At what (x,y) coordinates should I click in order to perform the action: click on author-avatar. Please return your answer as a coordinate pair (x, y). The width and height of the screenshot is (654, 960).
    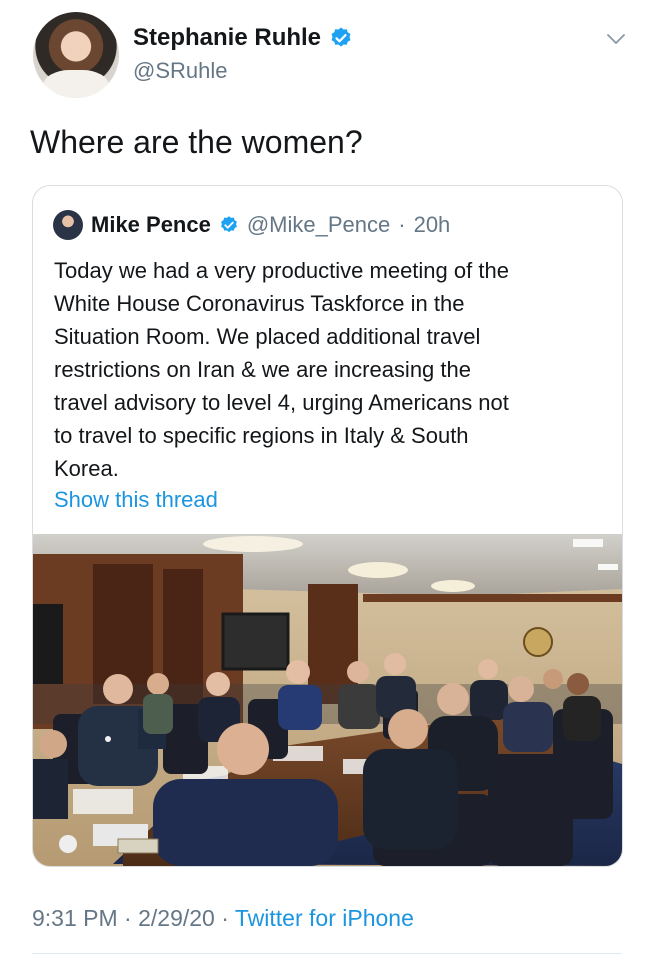
    Looking at the image, I should click on (76, 55).